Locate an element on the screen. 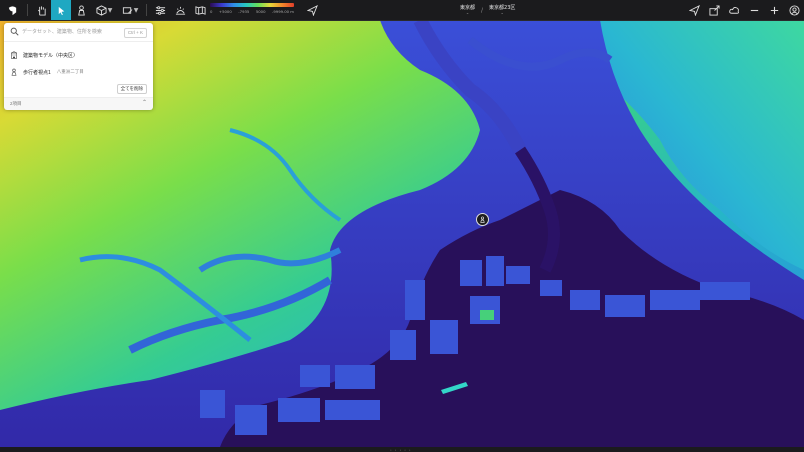 The width and height of the screenshot is (804, 452). building-icon is located at coordinates (14, 55).